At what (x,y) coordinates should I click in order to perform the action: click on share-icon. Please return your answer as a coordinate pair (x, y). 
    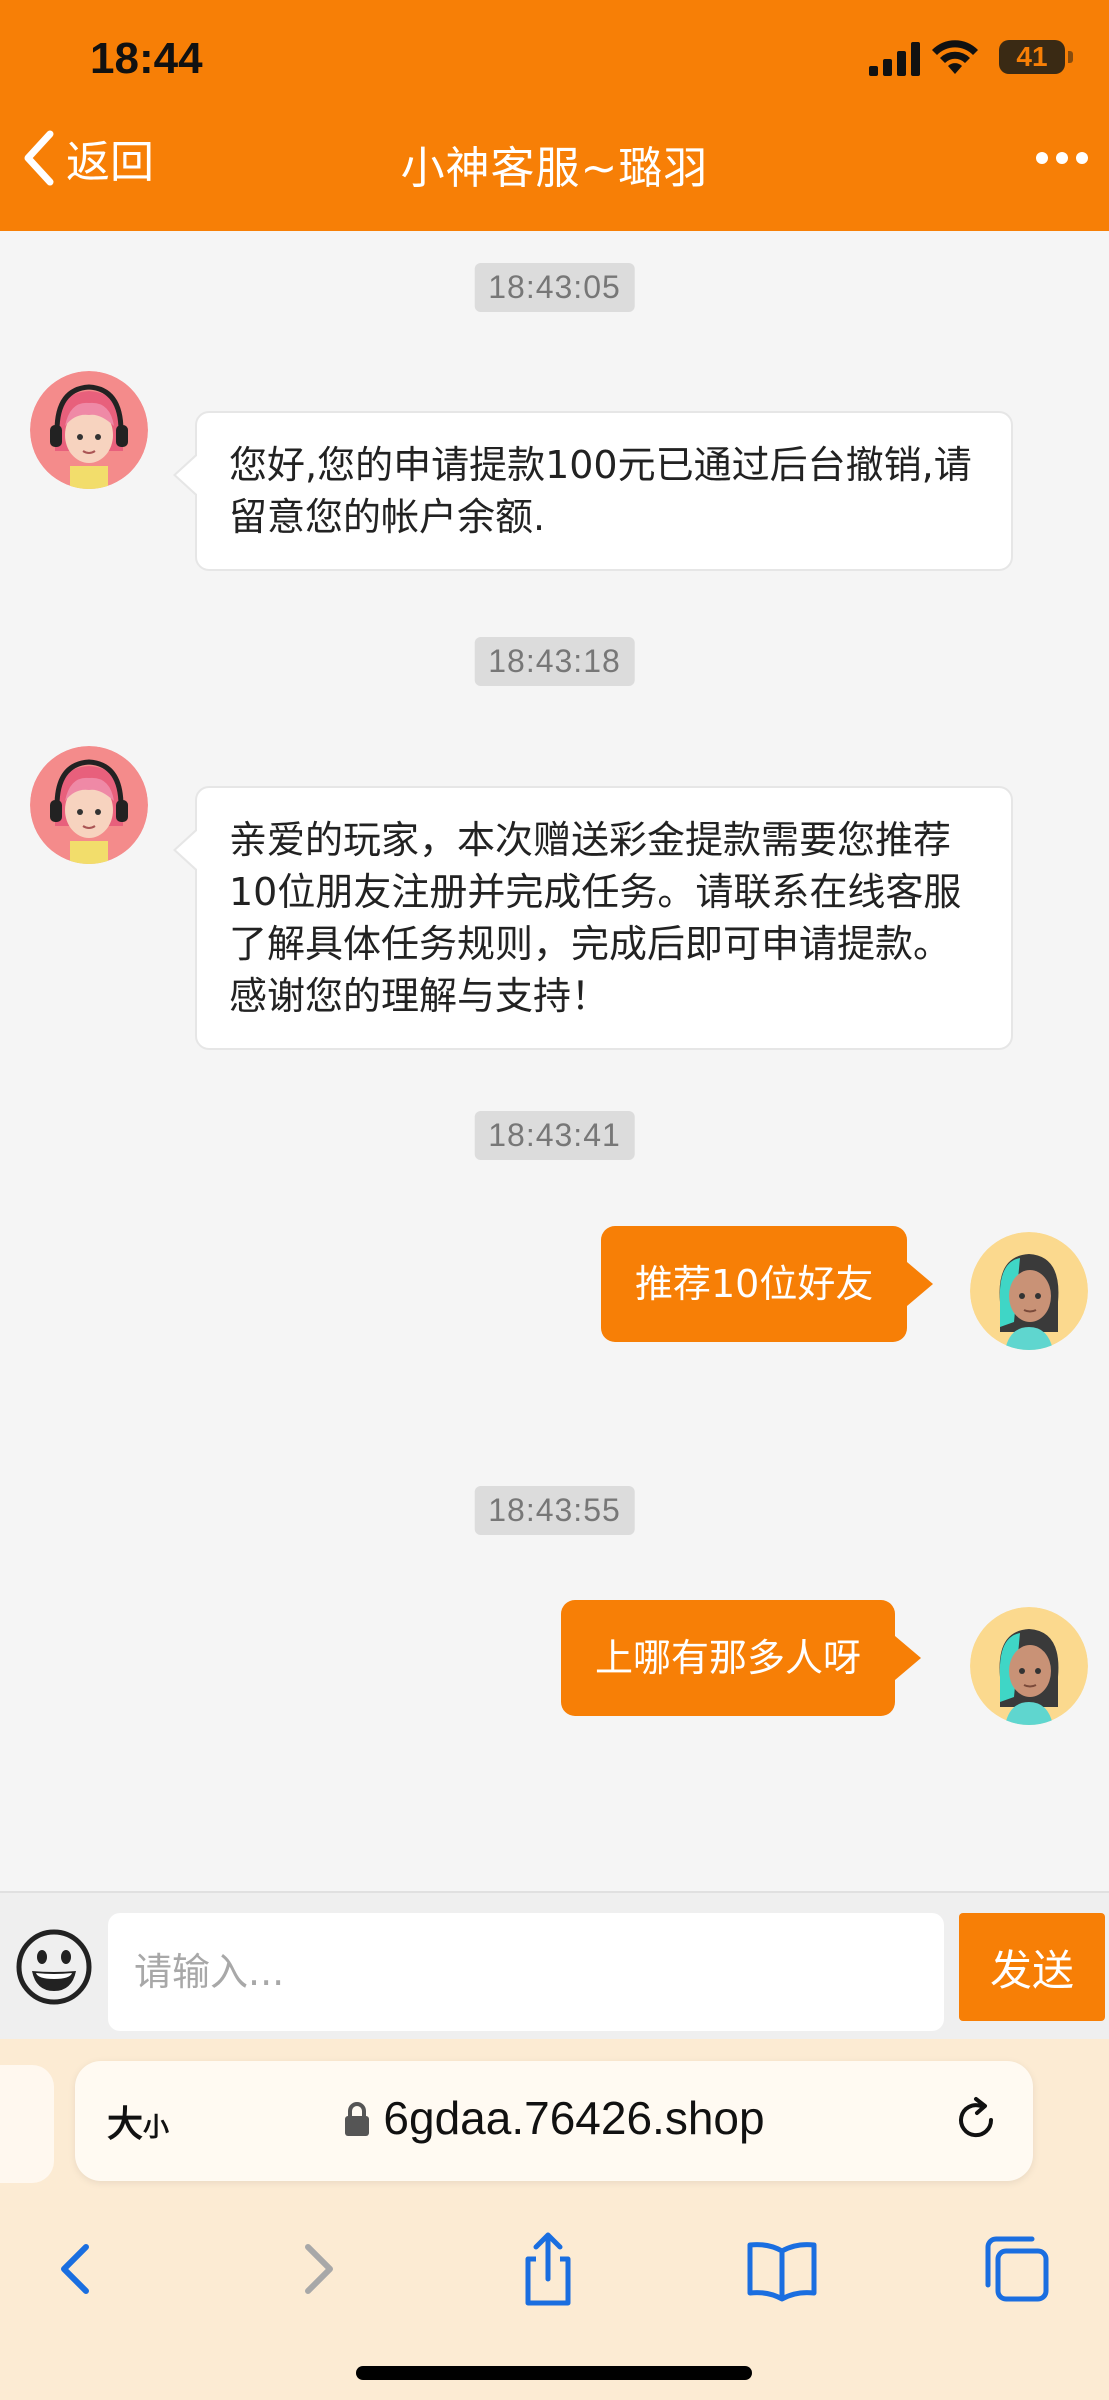
    Looking at the image, I should click on (548, 2269).